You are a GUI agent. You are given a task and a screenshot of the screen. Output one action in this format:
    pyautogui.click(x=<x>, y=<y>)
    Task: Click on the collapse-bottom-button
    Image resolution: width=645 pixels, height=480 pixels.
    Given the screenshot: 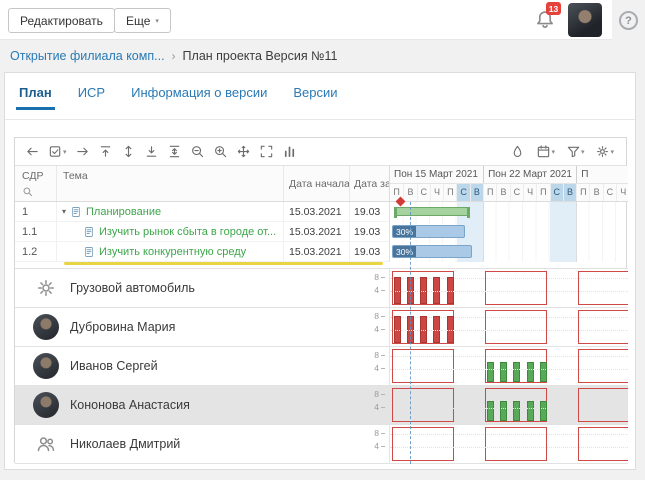 What is the action you would take?
    pyautogui.click(x=151, y=151)
    